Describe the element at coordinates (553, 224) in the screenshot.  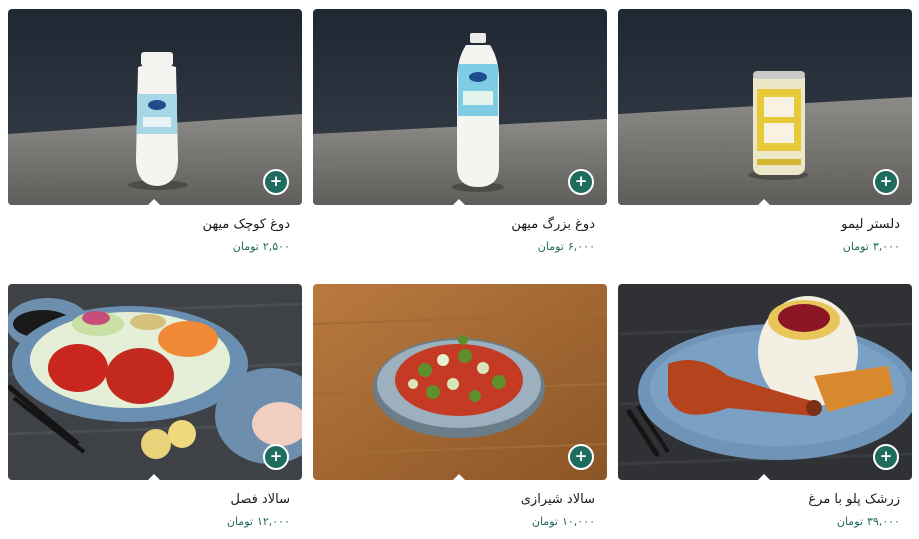
I see `menu-item-name: دوغ بزرگ میهن` at that location.